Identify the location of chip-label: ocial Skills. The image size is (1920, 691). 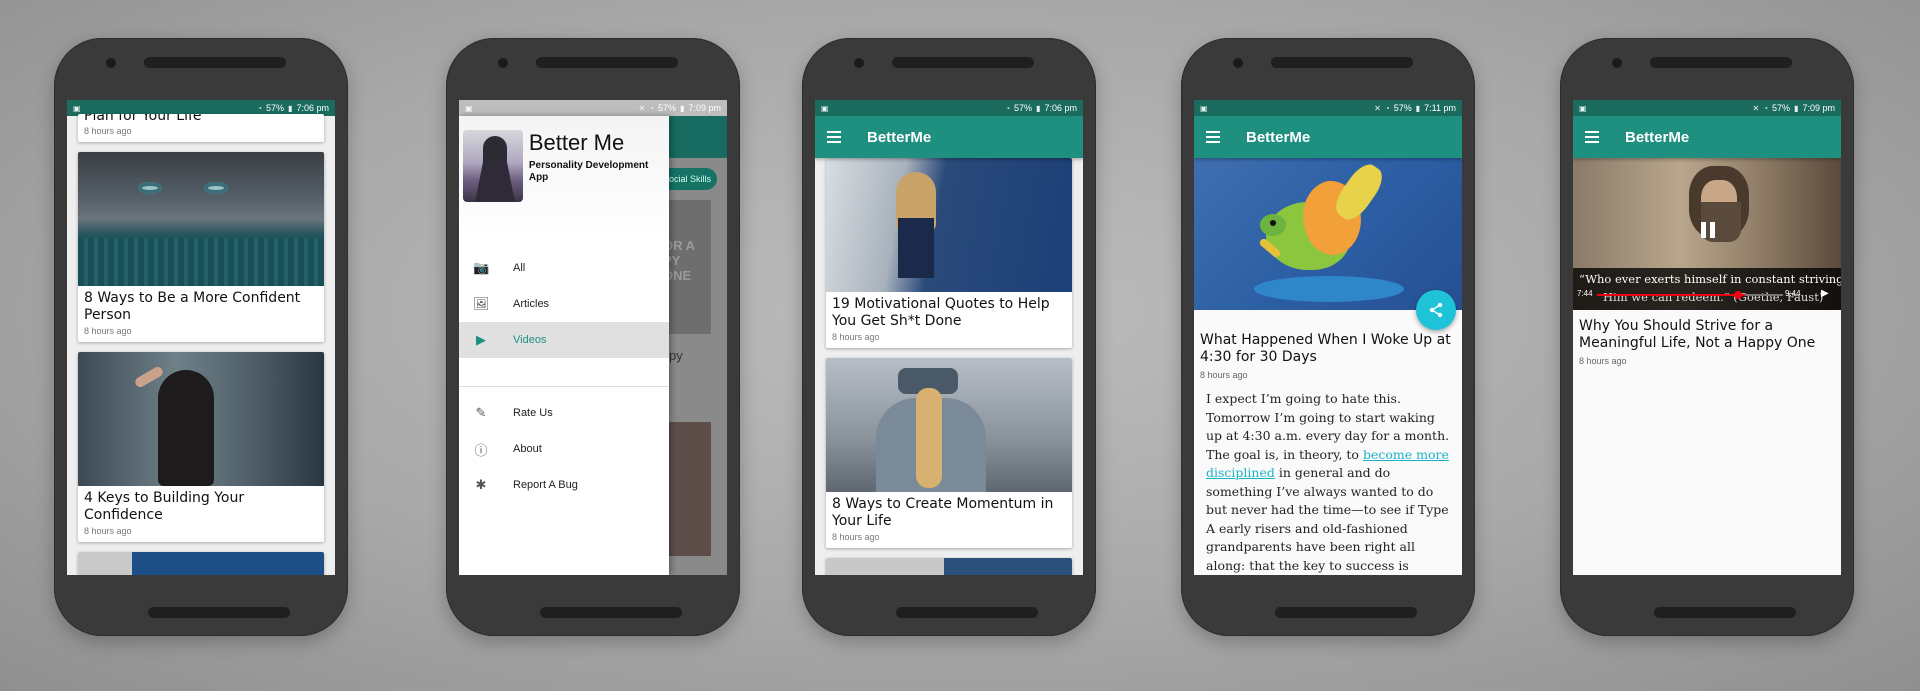
(689, 179).